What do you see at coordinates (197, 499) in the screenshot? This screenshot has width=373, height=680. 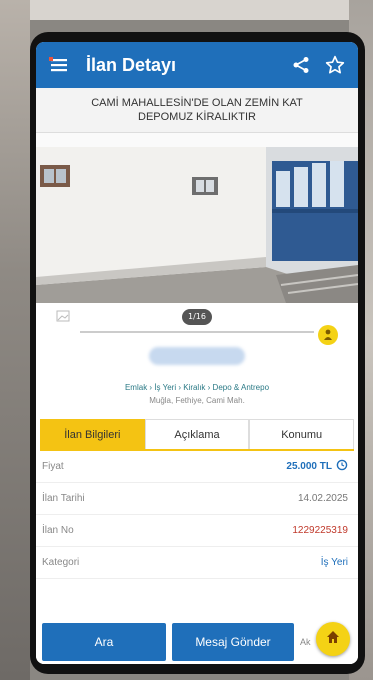 I see `info-row-date: İlan Tarihi 14.02.2025` at bounding box center [197, 499].